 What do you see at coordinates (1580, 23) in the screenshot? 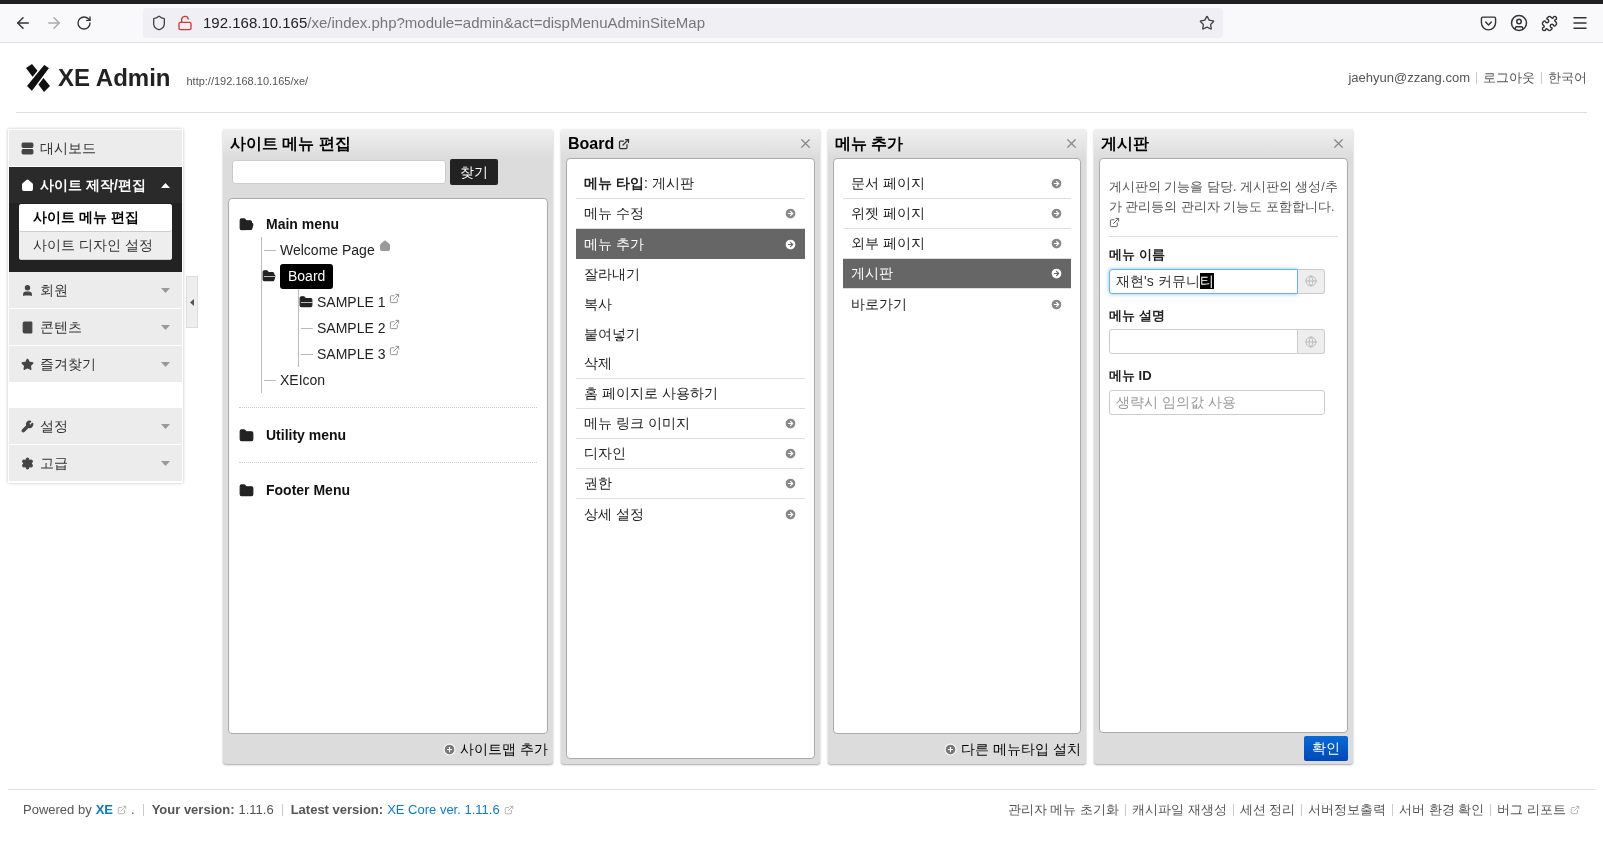
I see `menu-icon` at bounding box center [1580, 23].